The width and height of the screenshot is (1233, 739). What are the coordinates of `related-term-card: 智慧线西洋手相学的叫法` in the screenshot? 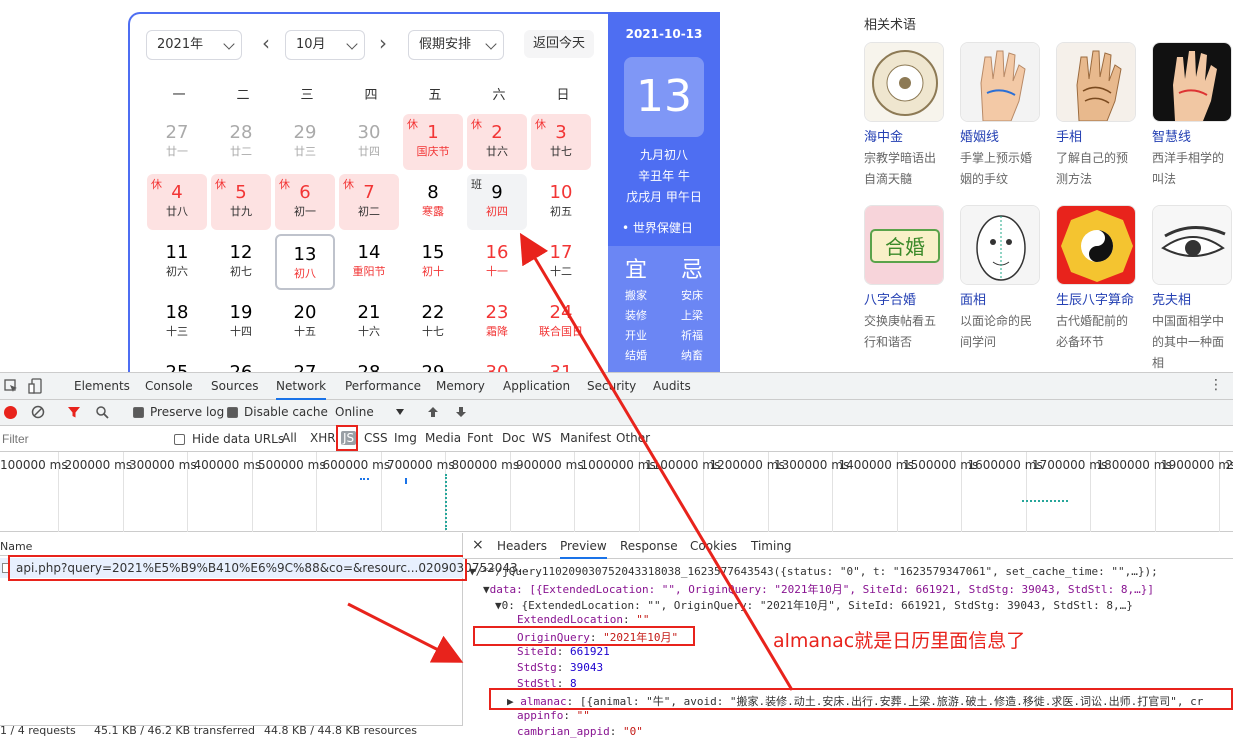 It's located at (1192, 116).